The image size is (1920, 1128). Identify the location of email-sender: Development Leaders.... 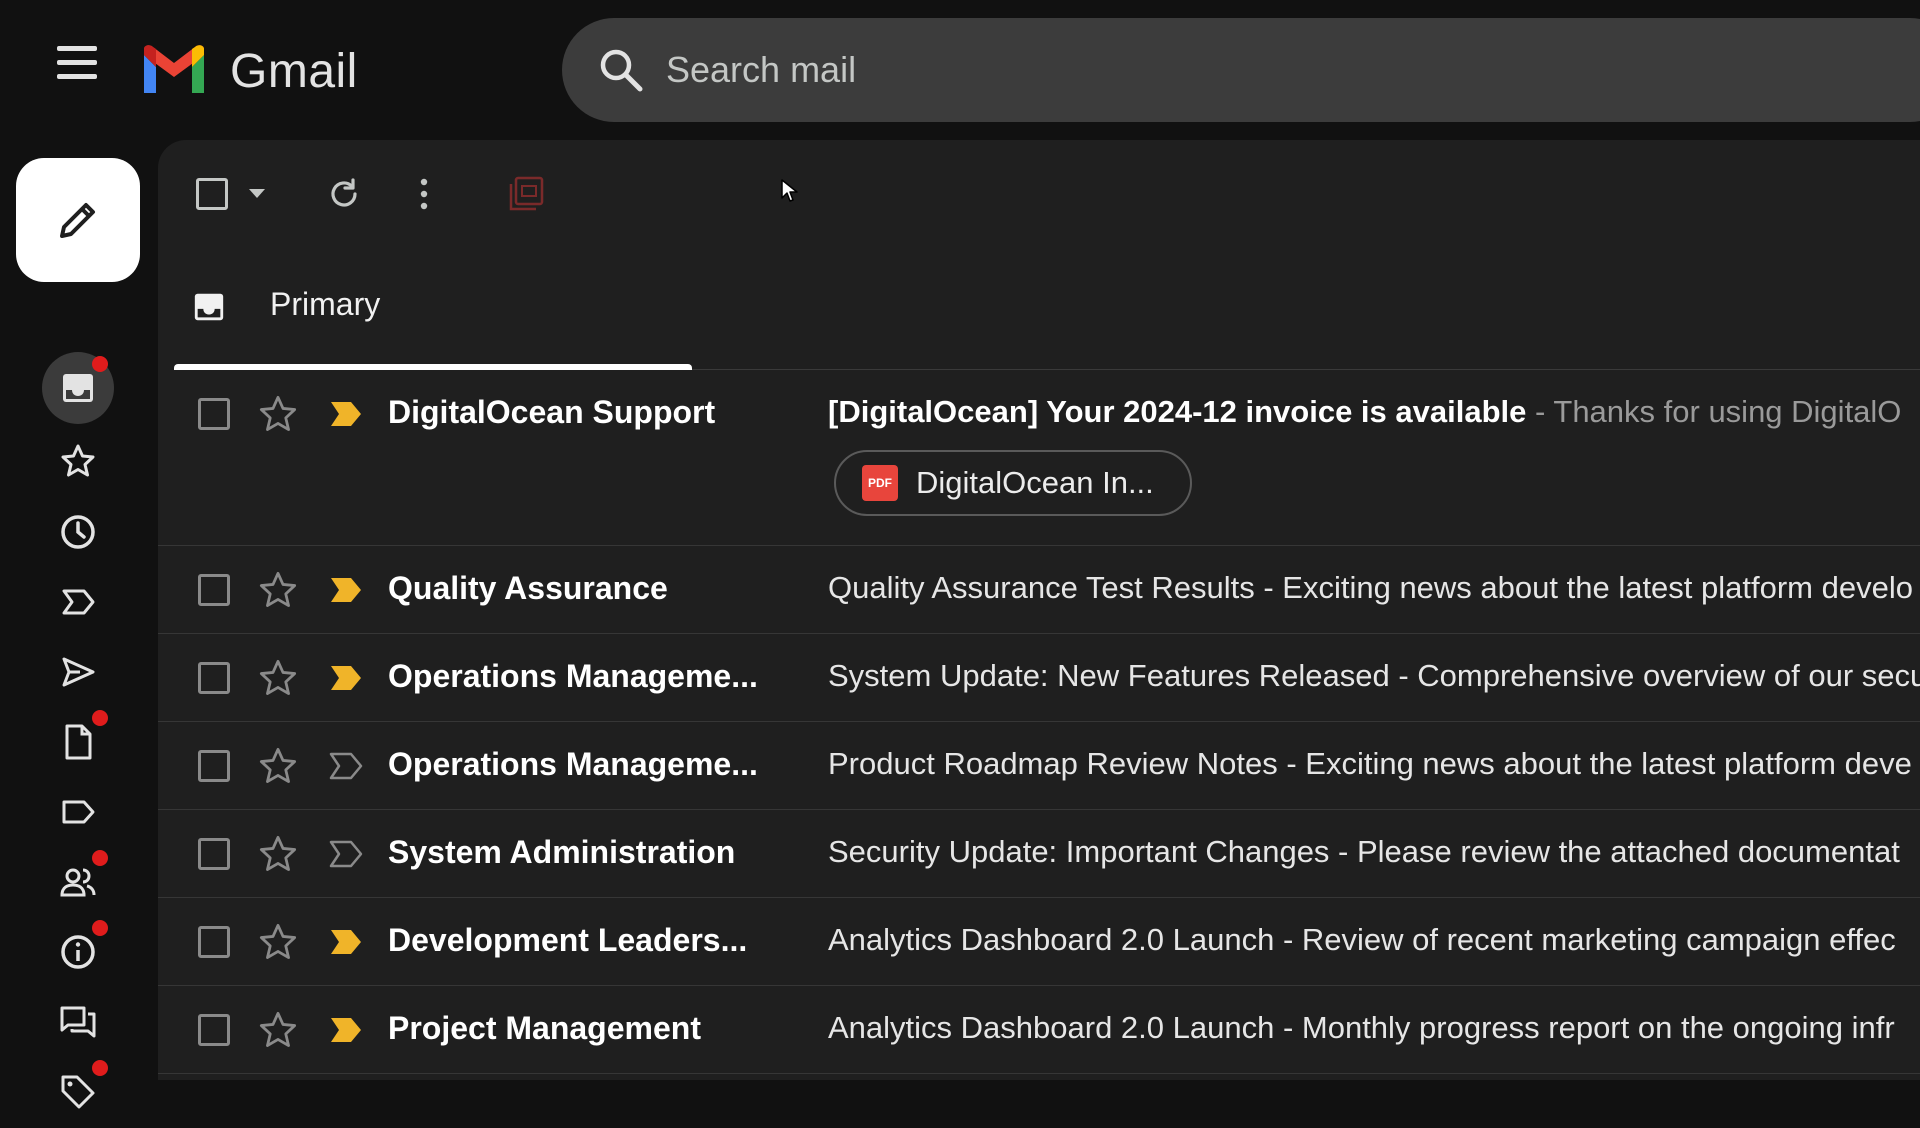
(568, 940).